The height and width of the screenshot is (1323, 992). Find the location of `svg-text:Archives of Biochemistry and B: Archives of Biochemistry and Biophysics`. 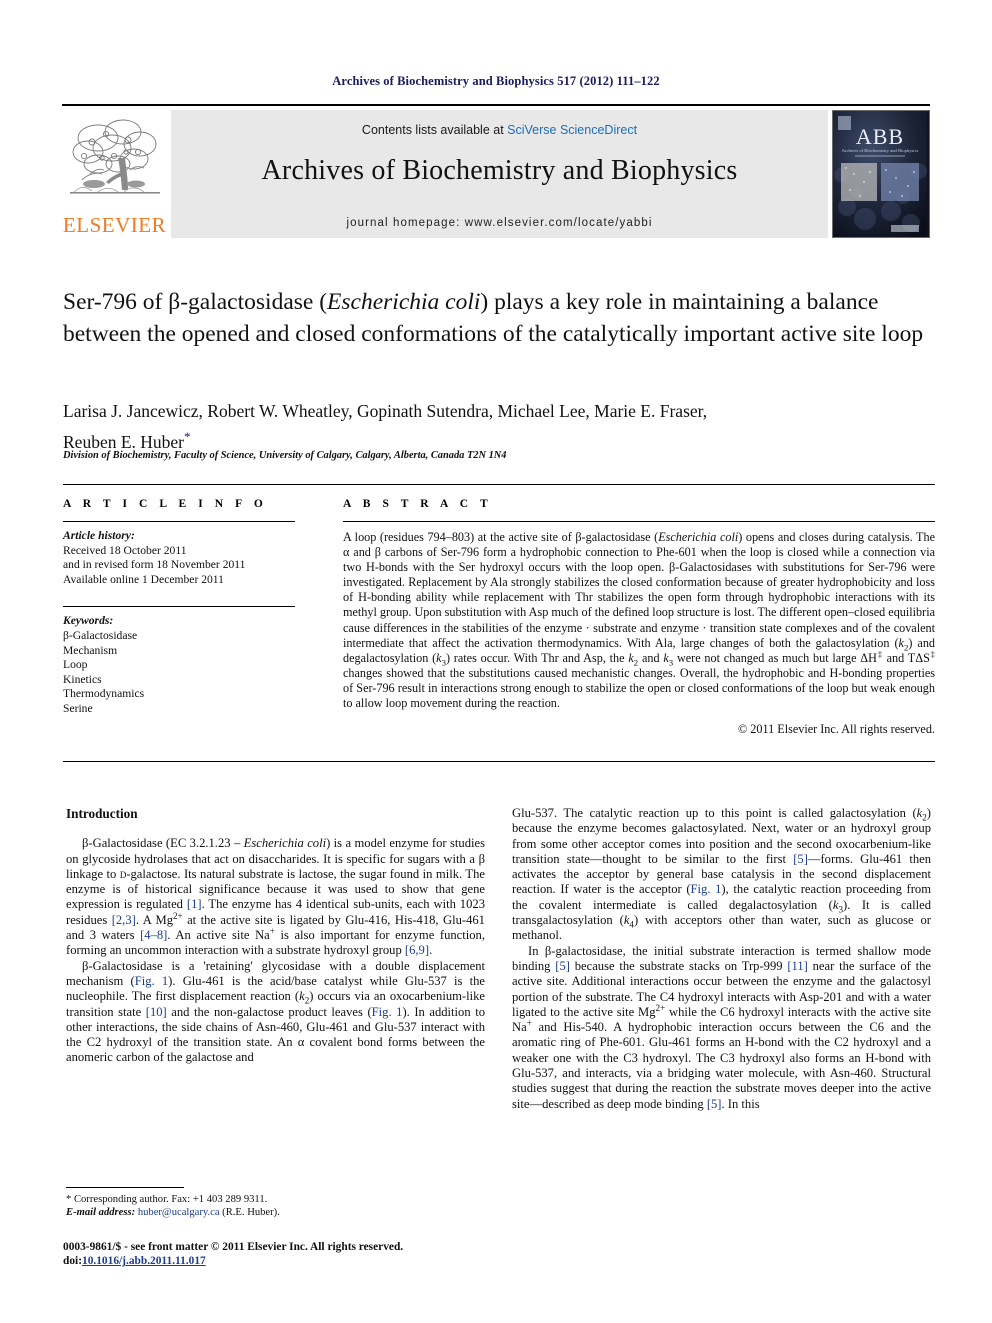

svg-text:Archives of Biochemistry and B: Archives of Biochemistry and Biophysics is located at coordinates (880, 150).